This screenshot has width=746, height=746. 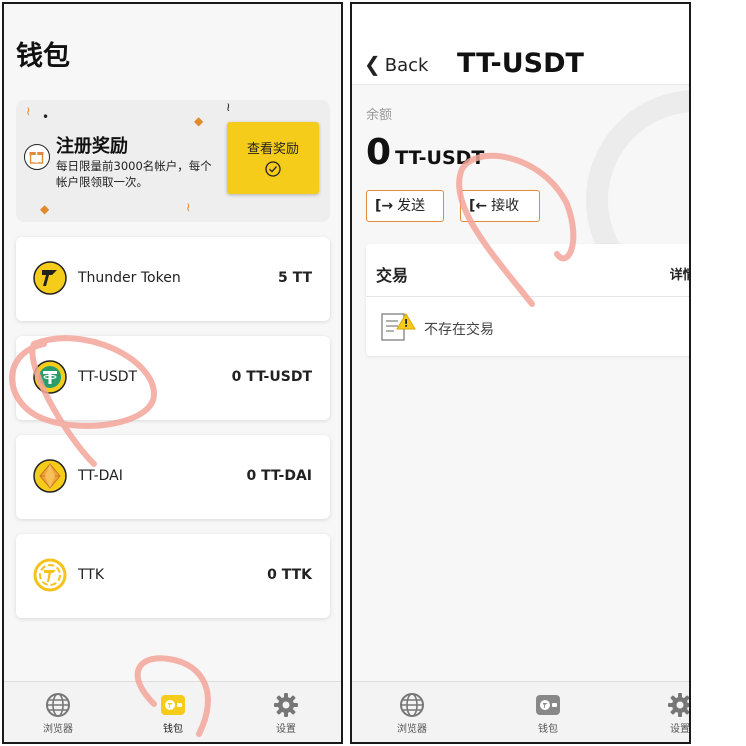 I want to click on page-title: 钱包, so click(x=43, y=56).